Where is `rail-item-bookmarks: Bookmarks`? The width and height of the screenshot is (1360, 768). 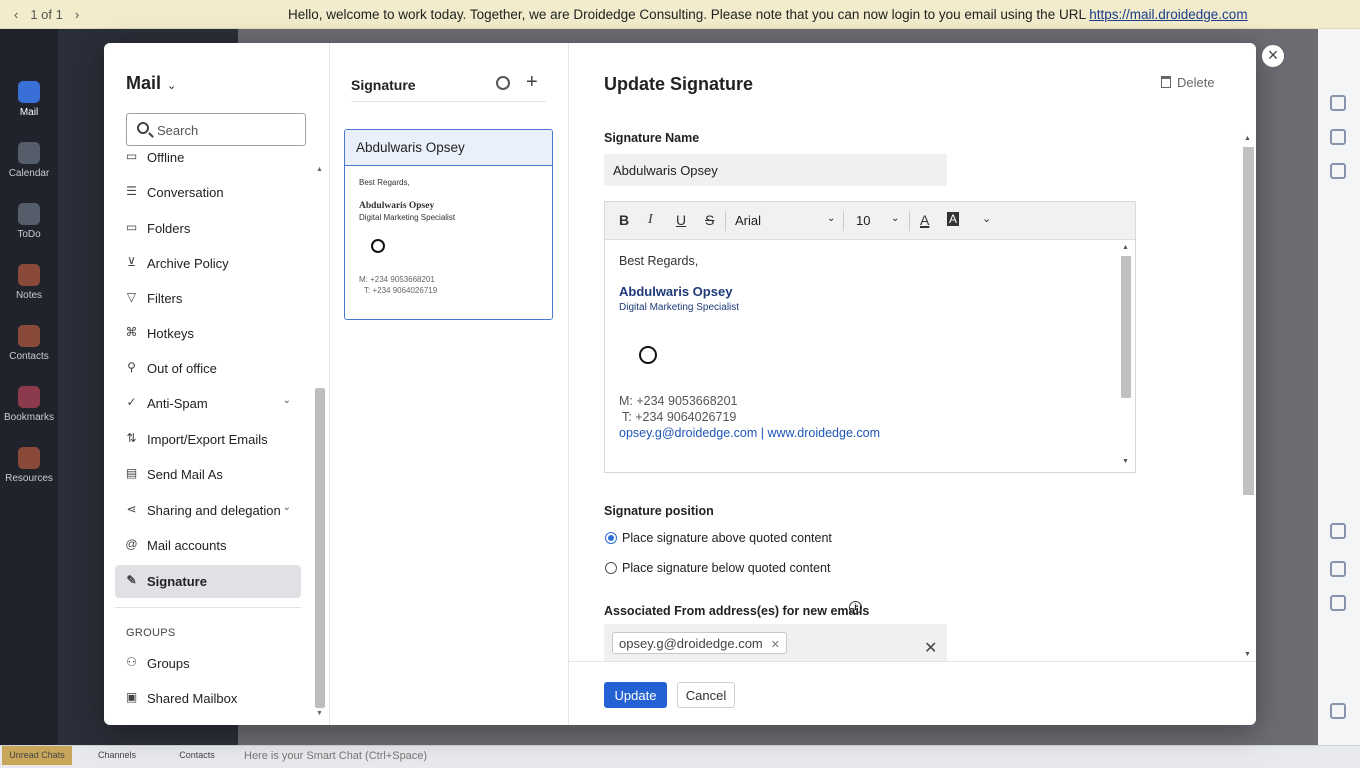
rail-item-bookmarks: Bookmarks is located at coordinates (29, 404).